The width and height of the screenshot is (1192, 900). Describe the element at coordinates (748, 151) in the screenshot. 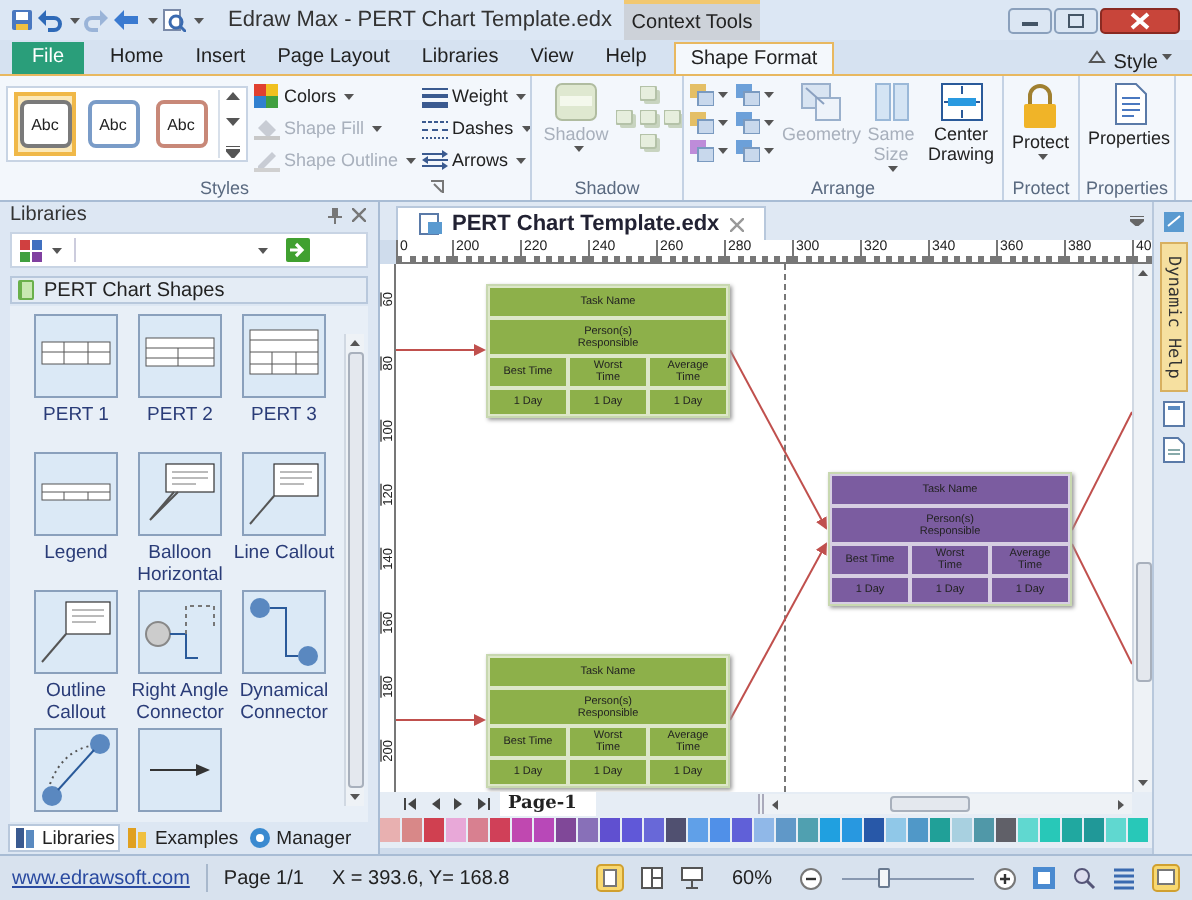

I see `group-icon` at that location.